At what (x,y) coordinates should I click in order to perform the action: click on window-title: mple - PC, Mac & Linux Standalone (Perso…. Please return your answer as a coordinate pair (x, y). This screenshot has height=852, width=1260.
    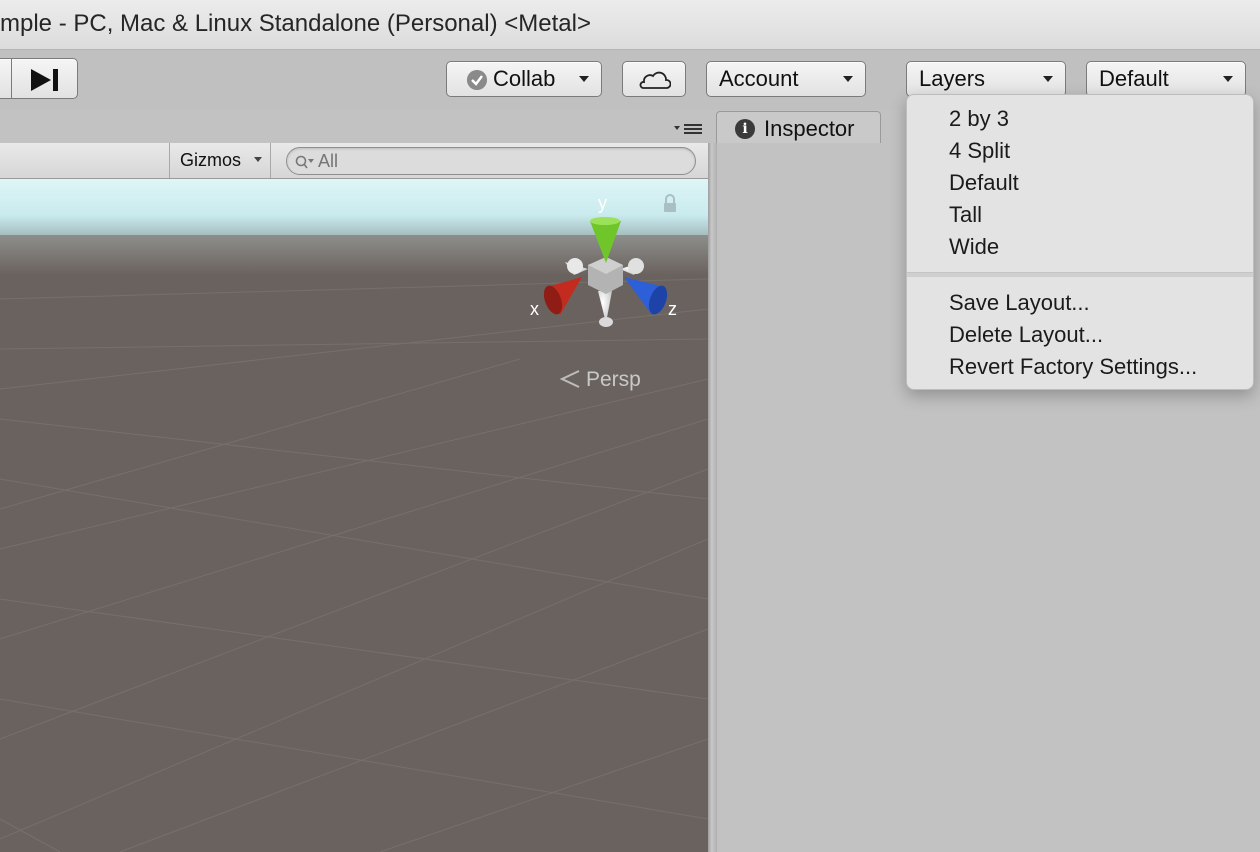
    Looking at the image, I should click on (295, 23).